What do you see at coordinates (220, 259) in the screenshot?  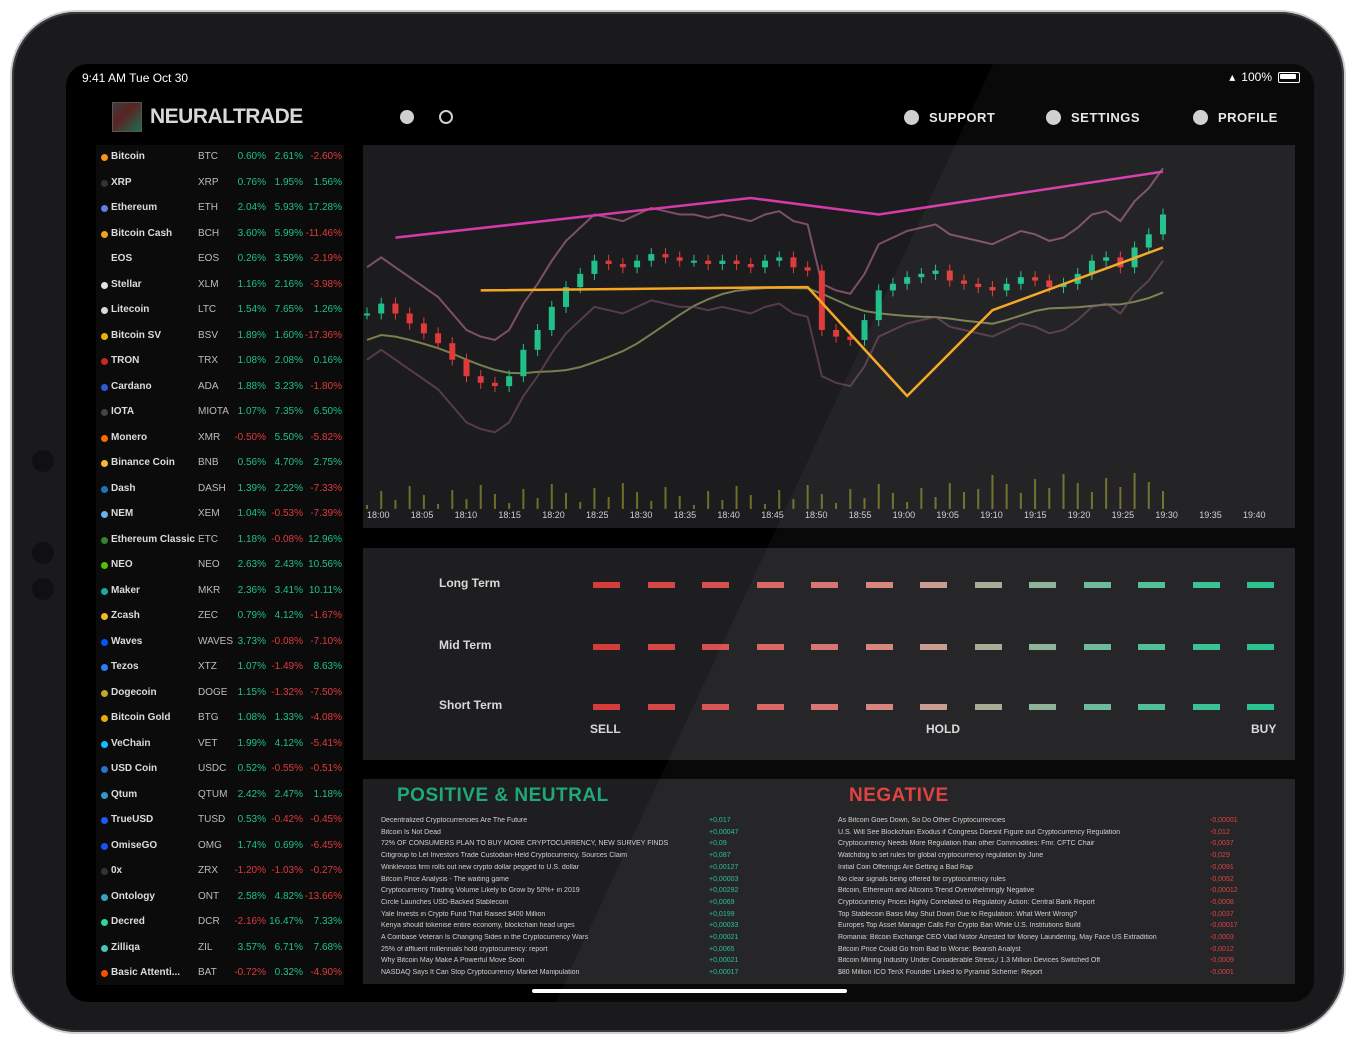 I see `ticker-row: EOS EOS 0.26% 3.59% -2.19%` at bounding box center [220, 259].